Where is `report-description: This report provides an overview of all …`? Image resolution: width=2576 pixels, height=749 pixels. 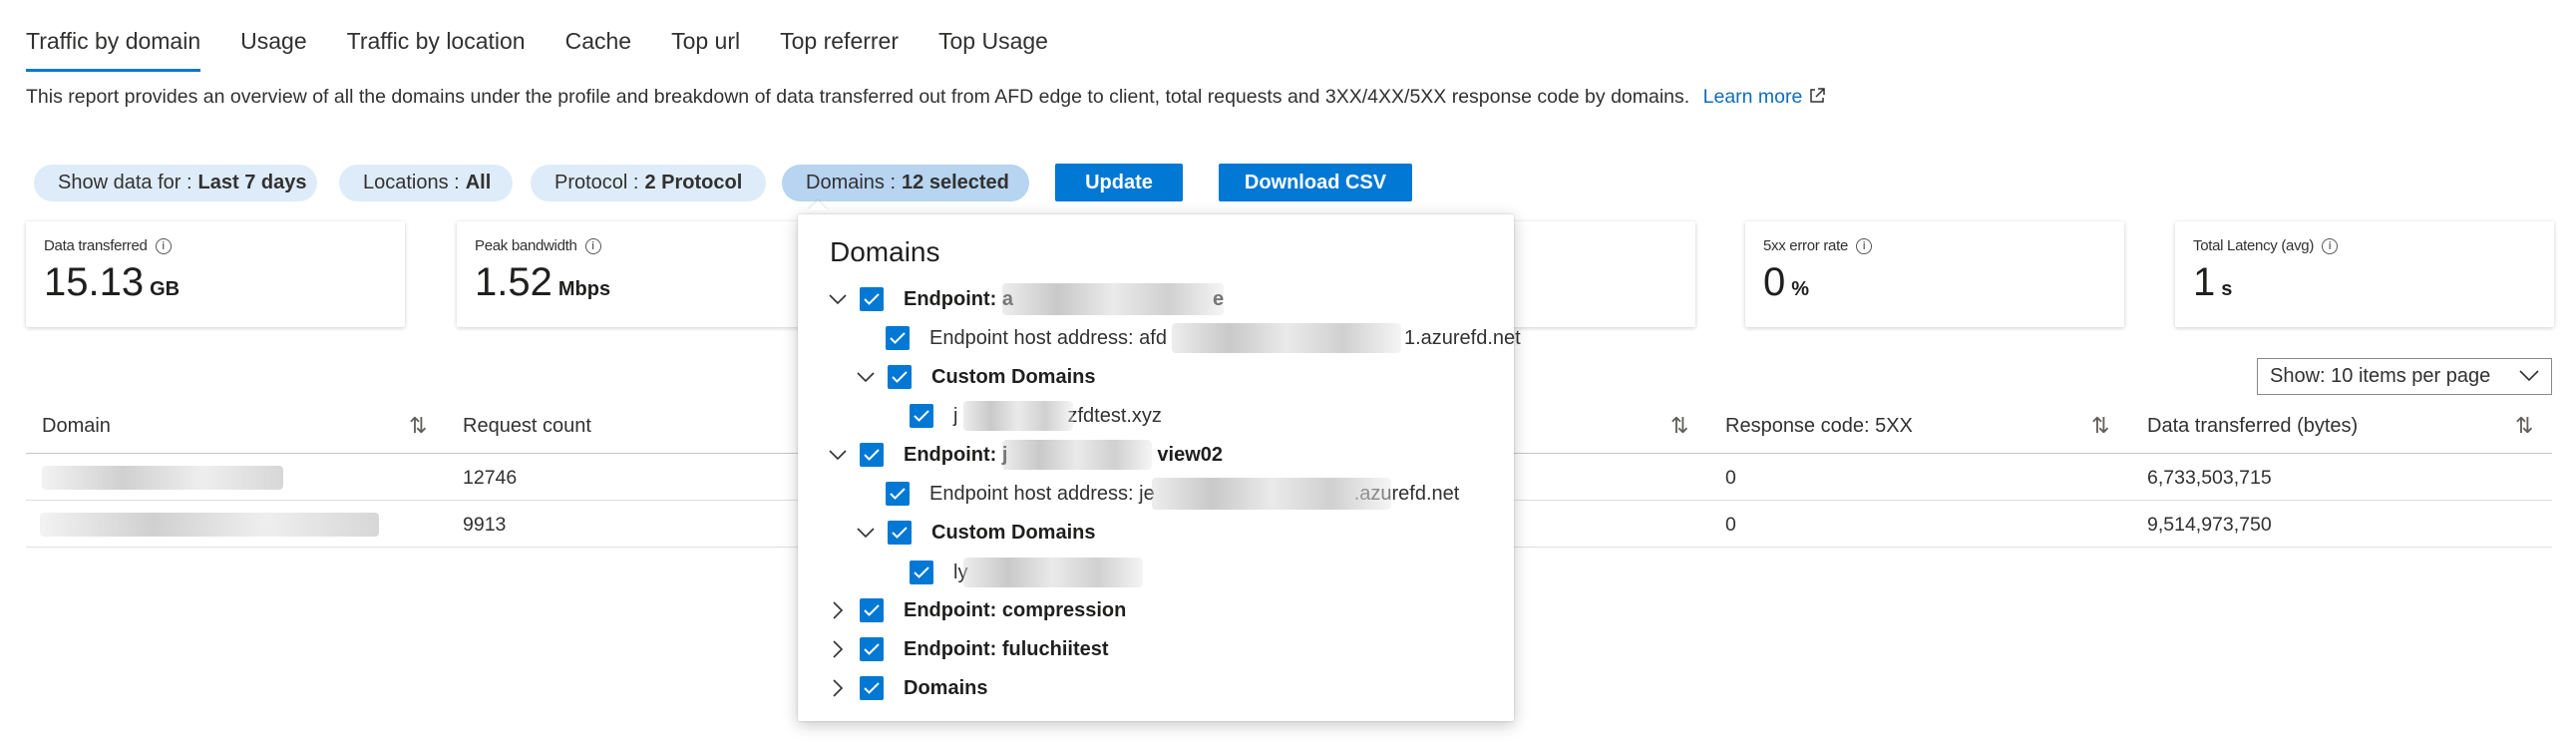
report-description: This report provides an overview of all … is located at coordinates (926, 98).